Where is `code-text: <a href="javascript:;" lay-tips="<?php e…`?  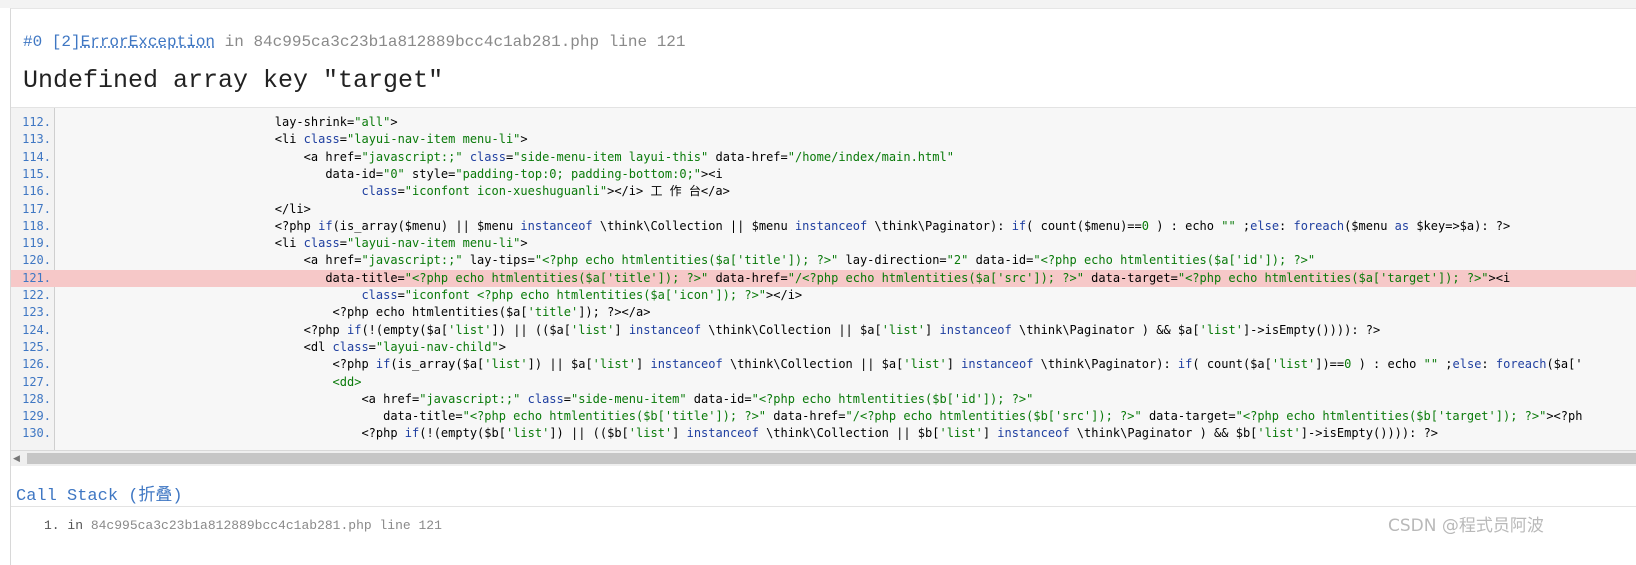
code-text: <a href="javascript:;" lay-tips="<?php e… is located at coordinates (687, 260).